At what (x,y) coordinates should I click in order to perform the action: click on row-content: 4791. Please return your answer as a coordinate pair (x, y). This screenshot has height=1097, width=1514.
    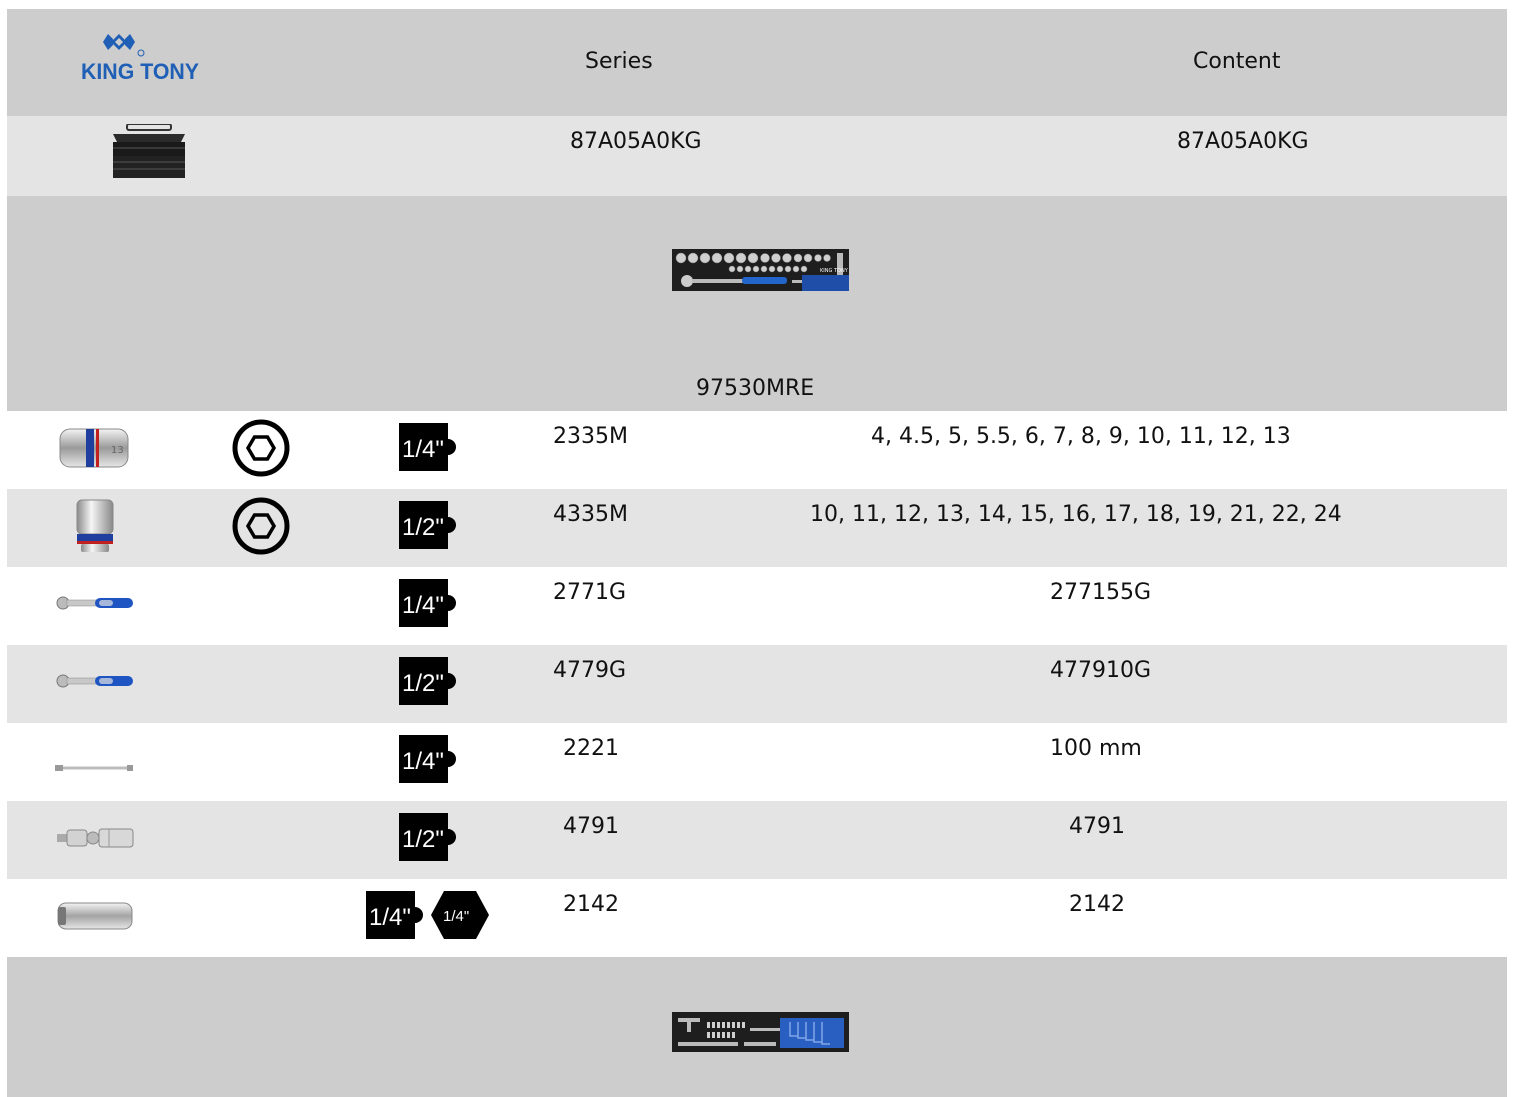
    Looking at the image, I should click on (1097, 826).